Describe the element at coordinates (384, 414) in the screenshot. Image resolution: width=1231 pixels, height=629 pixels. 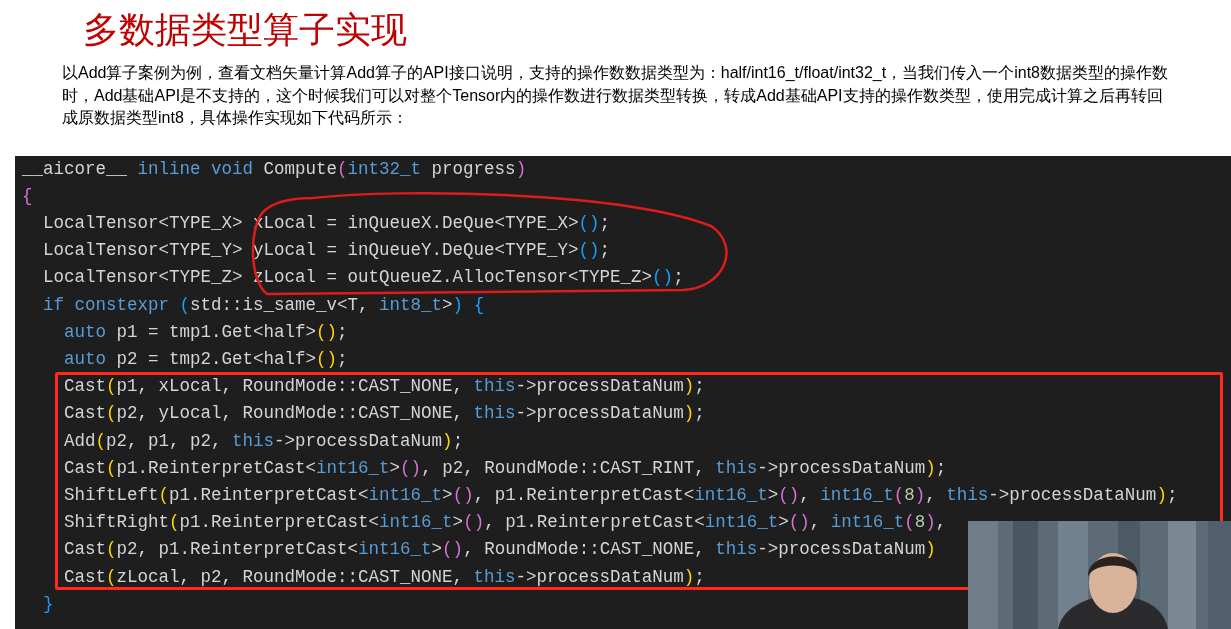
I see `code-line: Cast(p2, yLocal, RoundMode::CAST_NONE, this->processDataNum);` at that location.